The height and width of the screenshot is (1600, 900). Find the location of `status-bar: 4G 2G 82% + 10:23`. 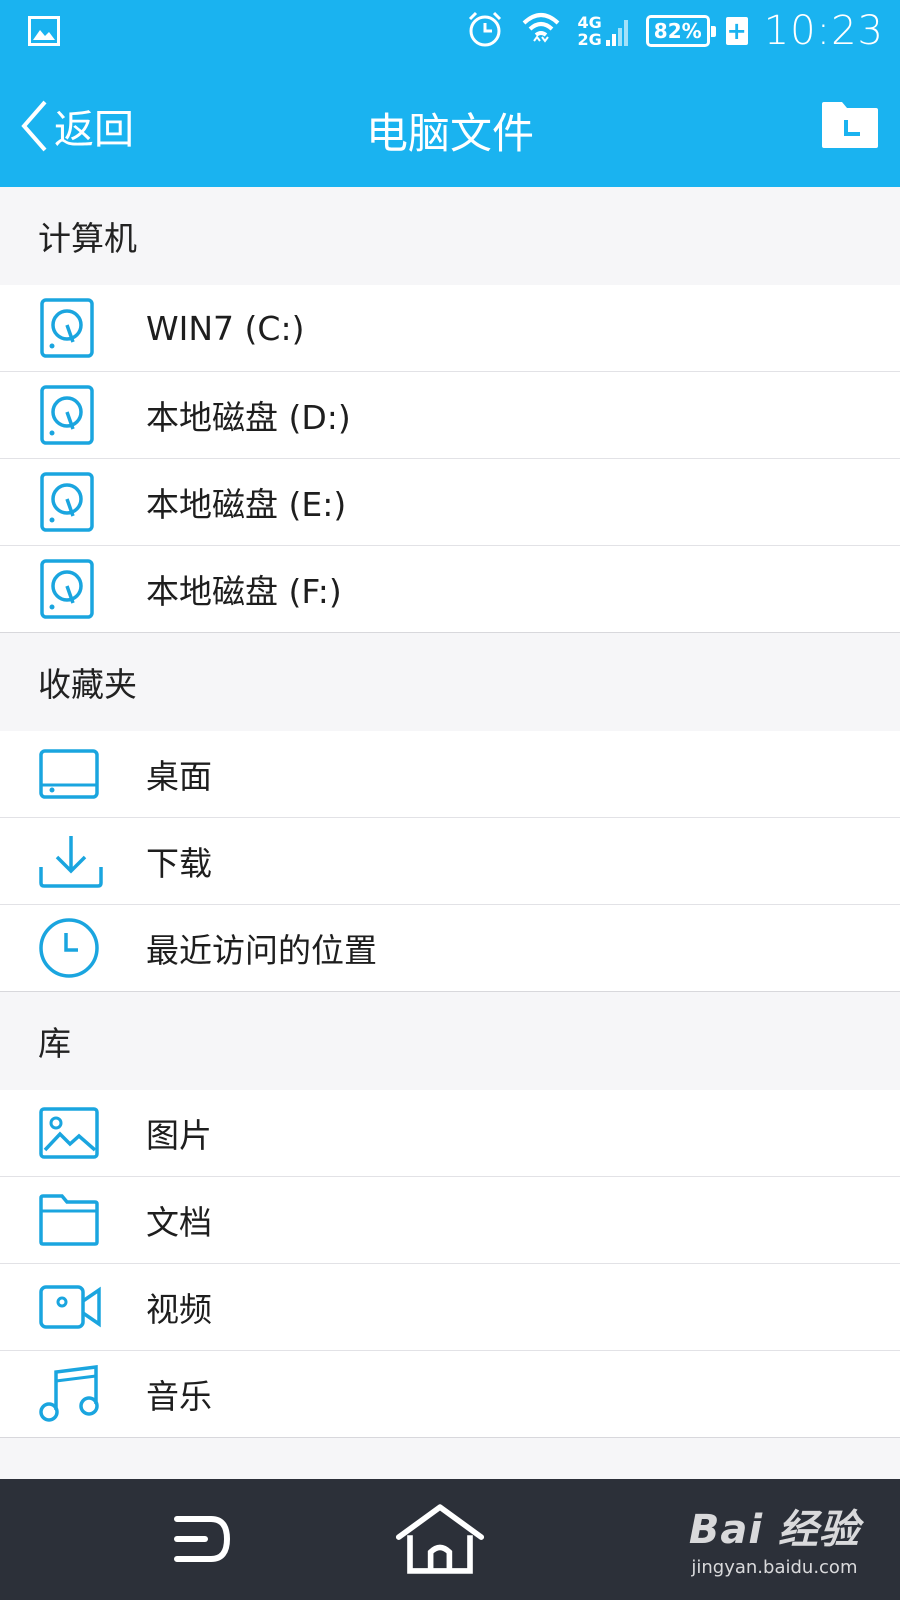

status-bar: 4G 2G 82% + 10:23 is located at coordinates (450, 31).